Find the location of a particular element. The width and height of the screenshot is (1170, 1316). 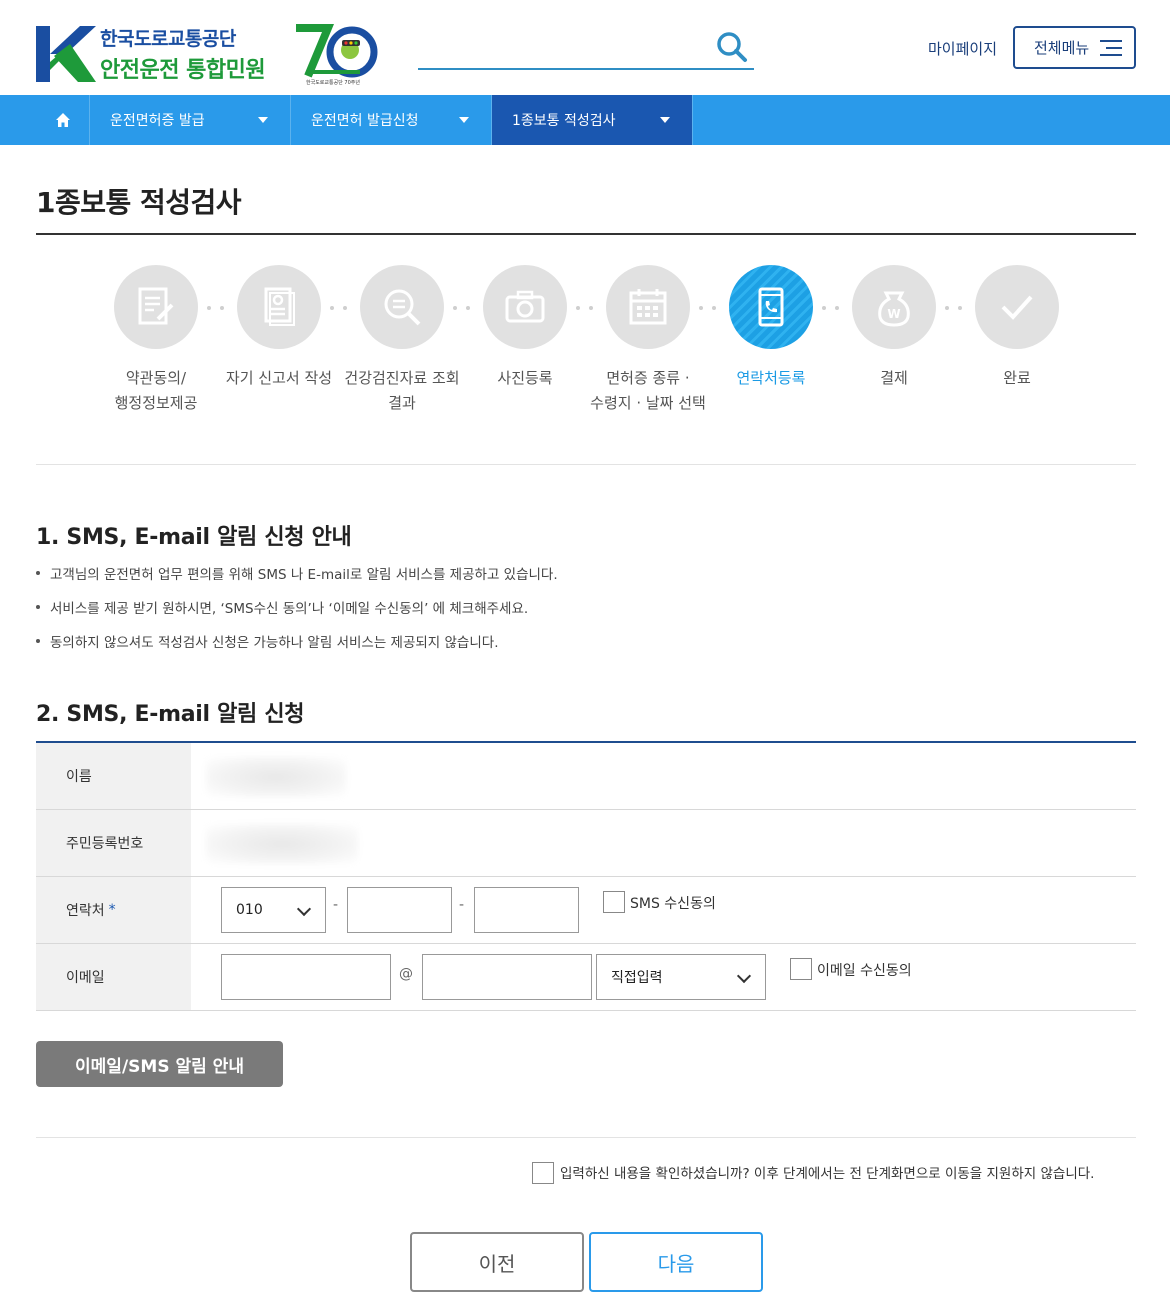

step-7-circle: W is located at coordinates (894, 307).